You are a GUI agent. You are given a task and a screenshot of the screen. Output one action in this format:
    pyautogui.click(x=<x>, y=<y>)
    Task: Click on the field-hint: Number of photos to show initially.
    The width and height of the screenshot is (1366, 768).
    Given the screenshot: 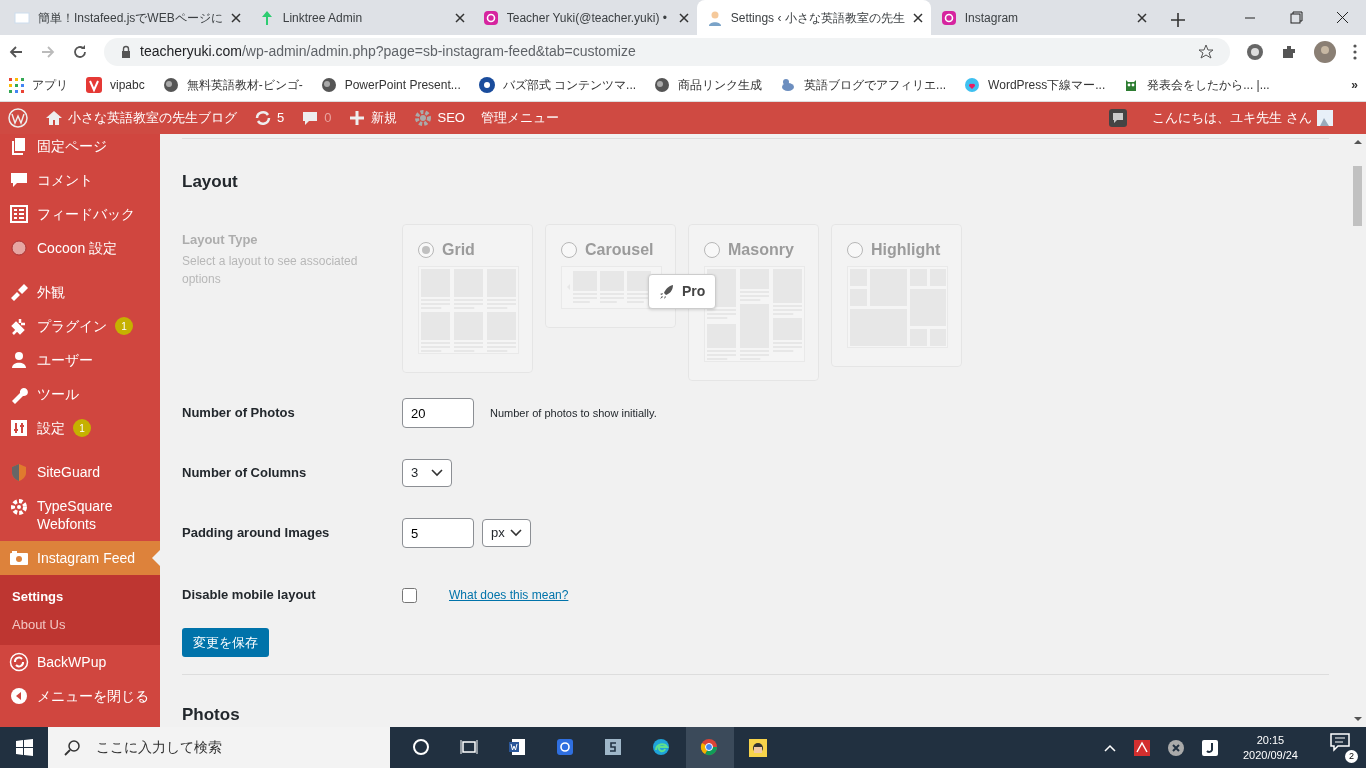 What is the action you would take?
    pyautogui.click(x=573, y=413)
    